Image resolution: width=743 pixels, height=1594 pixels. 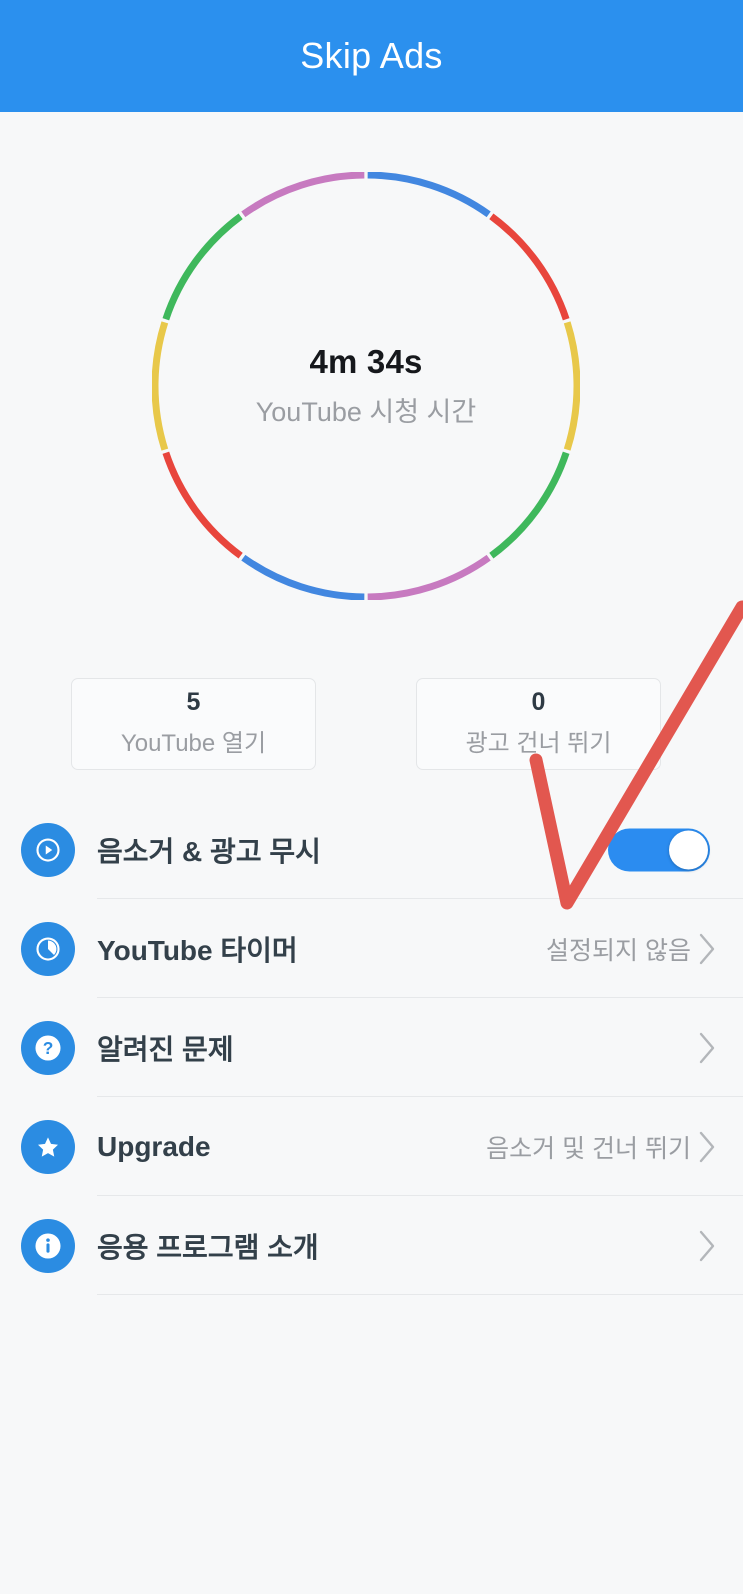 I want to click on donut-segment-s4, so click(x=529, y=505).